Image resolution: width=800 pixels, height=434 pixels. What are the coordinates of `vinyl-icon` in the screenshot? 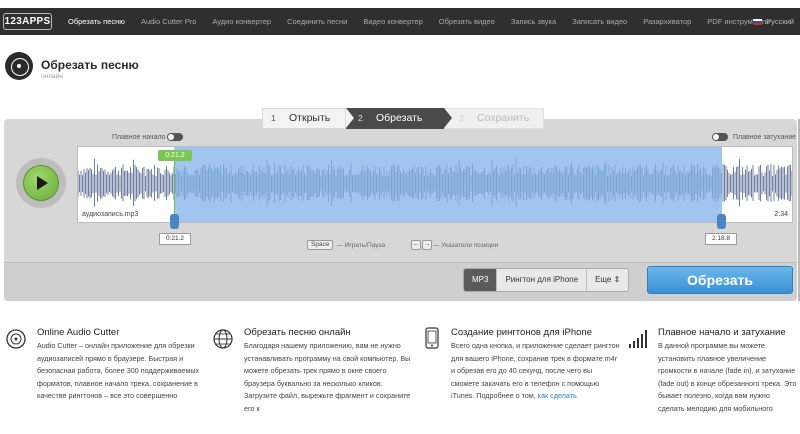 It's located at (16, 339).